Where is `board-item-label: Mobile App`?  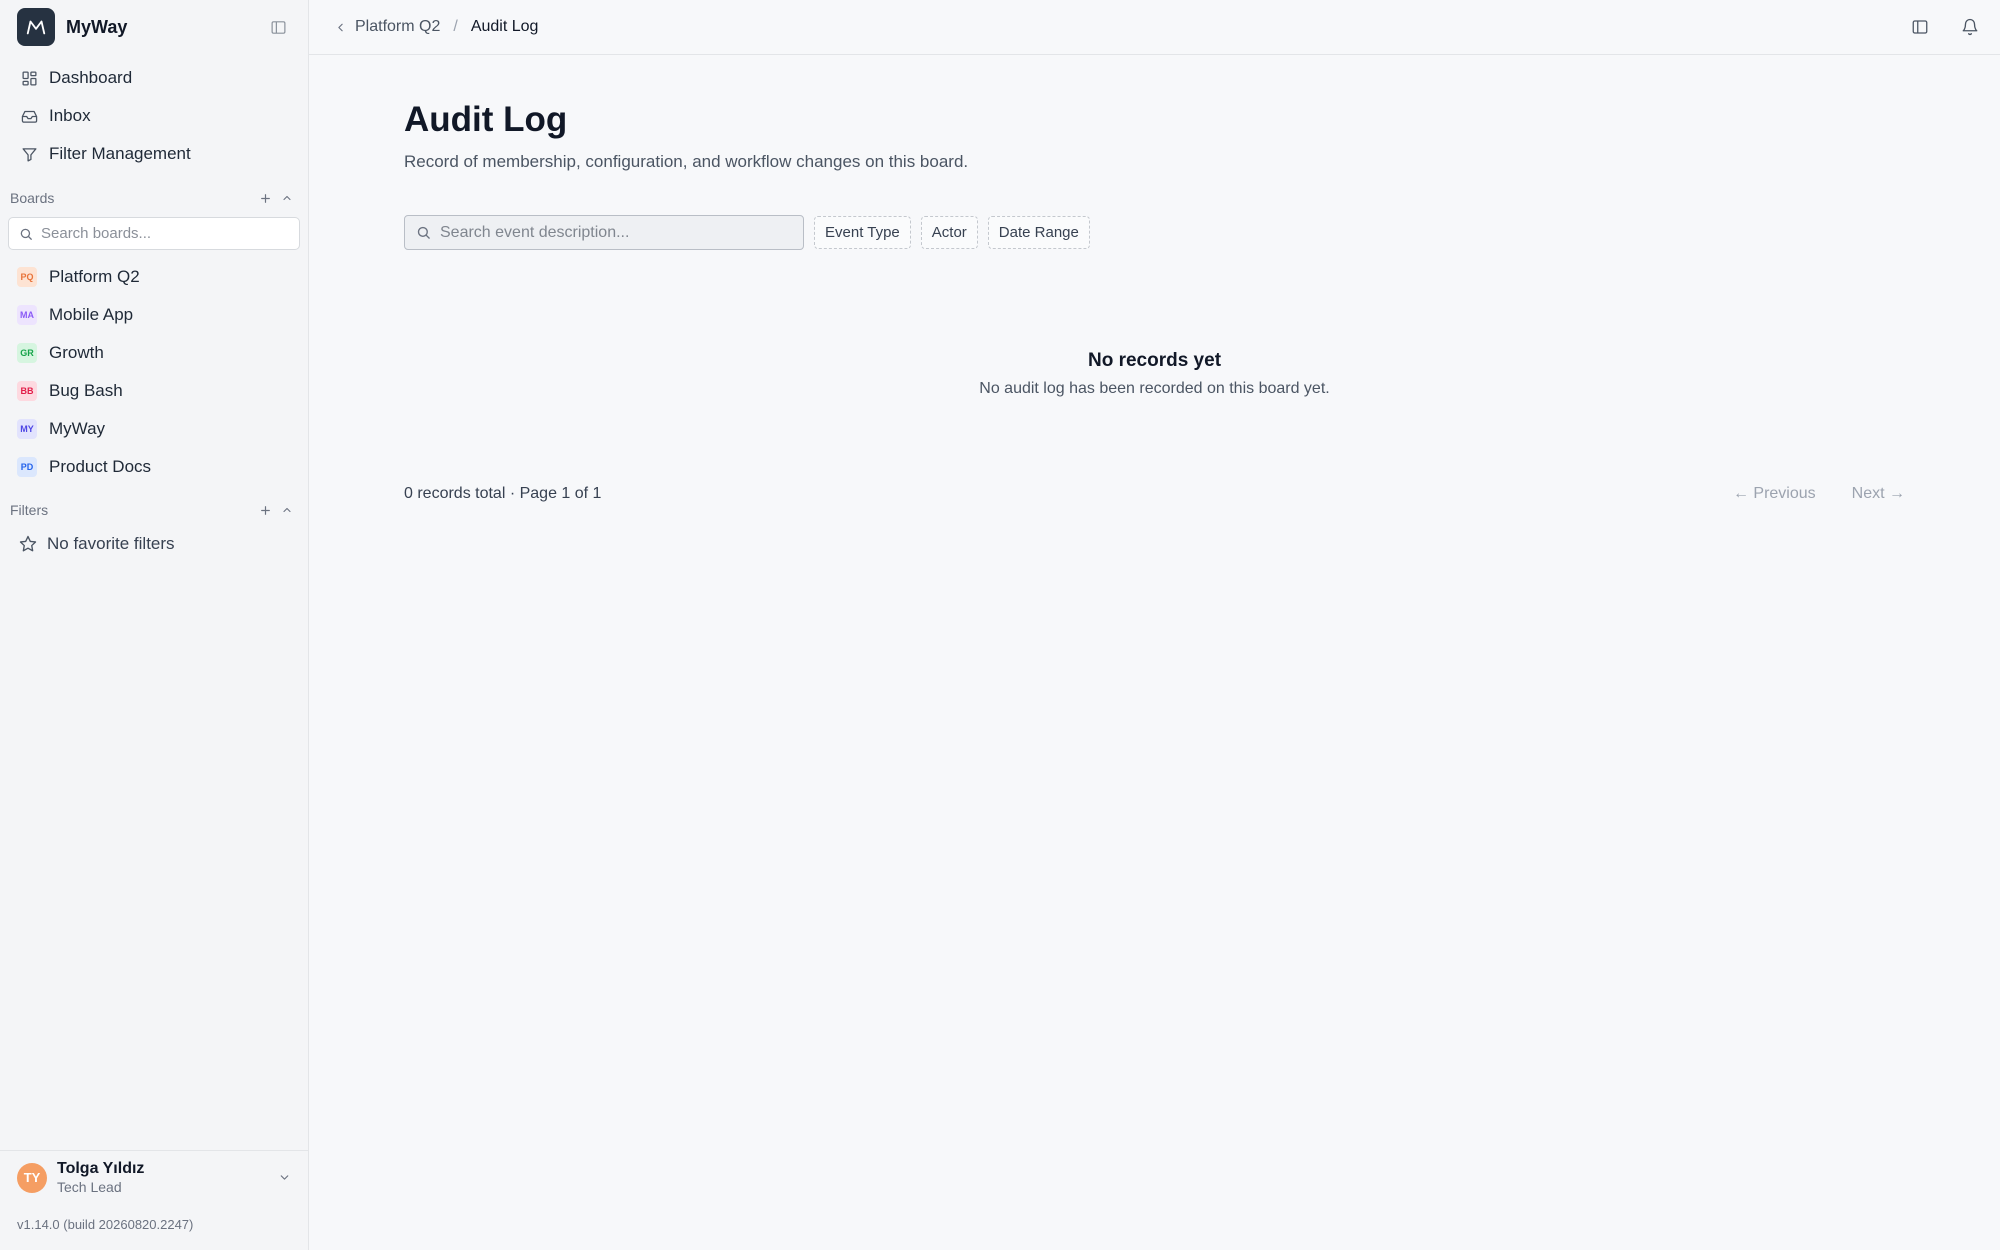
board-item-label: Mobile App is located at coordinates (91, 314).